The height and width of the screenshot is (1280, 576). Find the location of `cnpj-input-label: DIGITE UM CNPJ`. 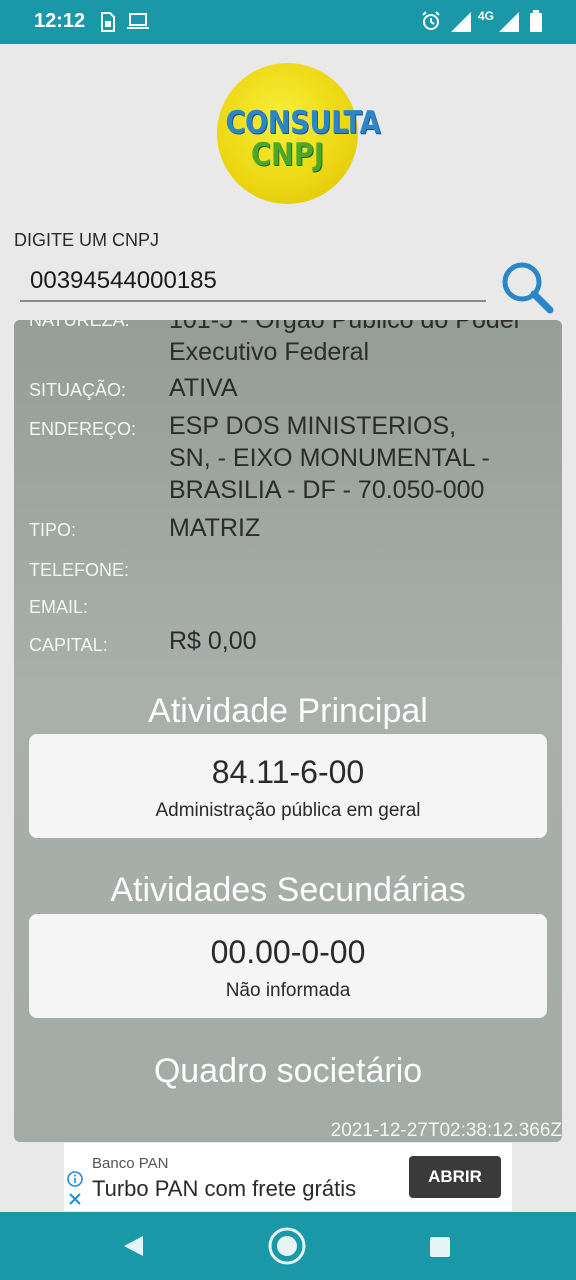

cnpj-input-label: DIGITE UM CNPJ is located at coordinates (87, 240).